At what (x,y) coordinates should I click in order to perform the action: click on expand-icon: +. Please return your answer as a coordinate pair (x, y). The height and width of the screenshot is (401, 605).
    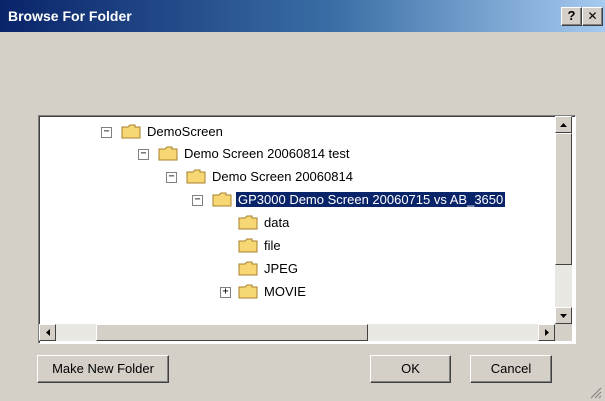
    Looking at the image, I should click on (225, 292).